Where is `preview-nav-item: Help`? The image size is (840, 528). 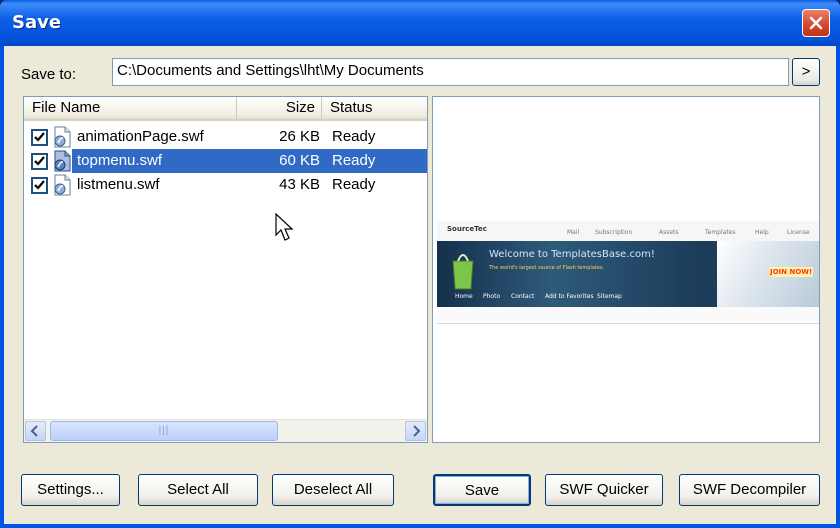
preview-nav-item: Help is located at coordinates (762, 232).